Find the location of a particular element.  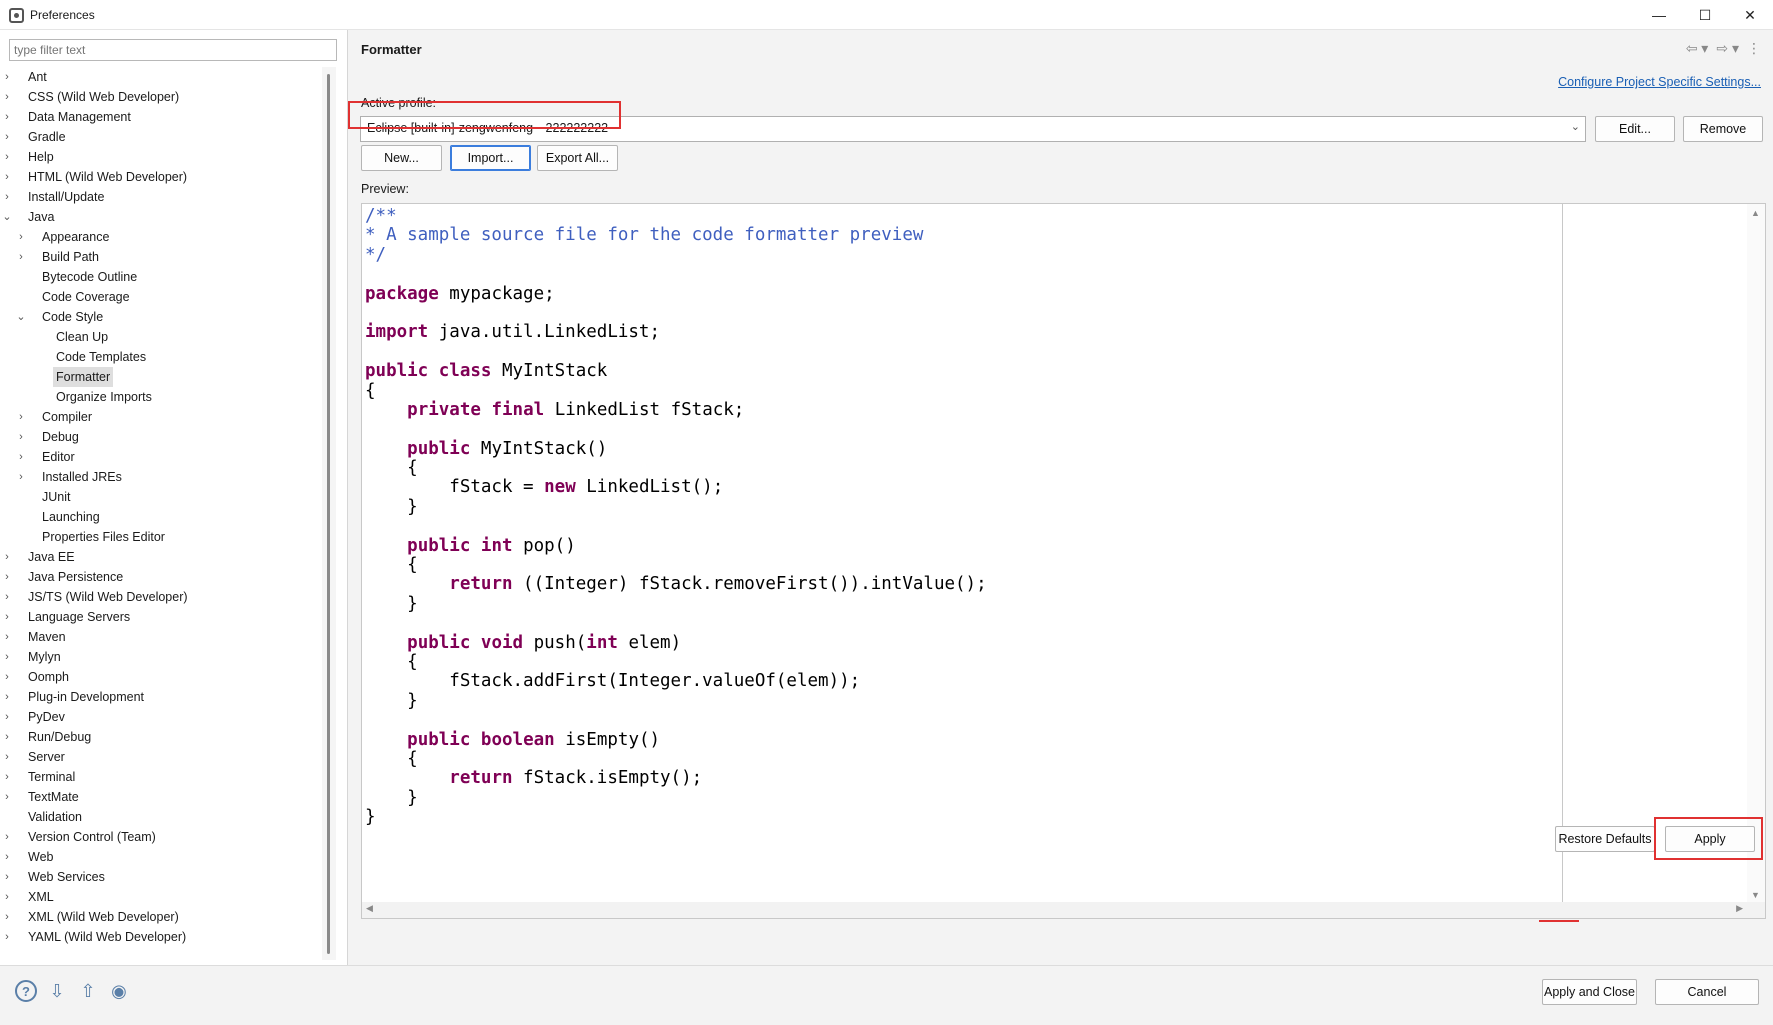

tree-item: › Installed JREs is located at coordinates (165, 477).